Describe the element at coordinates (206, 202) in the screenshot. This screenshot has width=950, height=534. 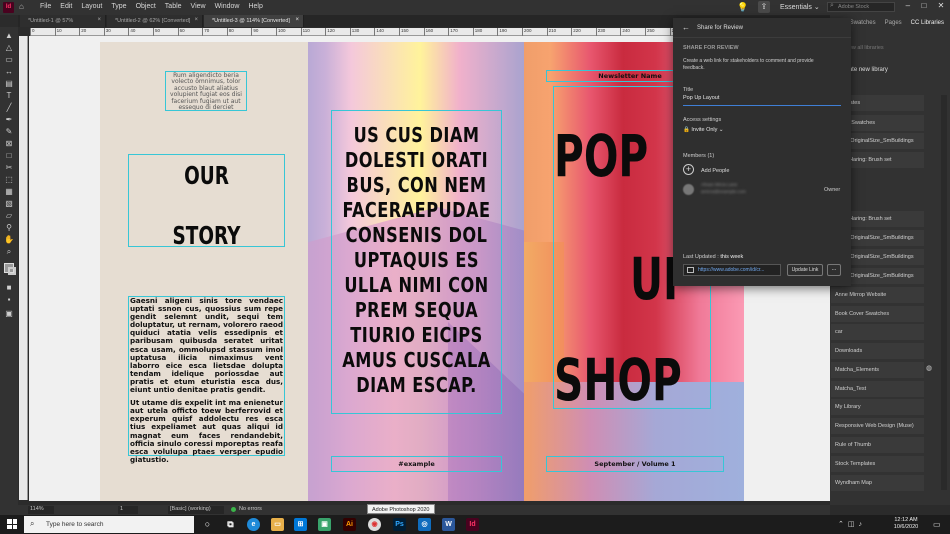
I see `story-title-frame: OUR STORY` at that location.